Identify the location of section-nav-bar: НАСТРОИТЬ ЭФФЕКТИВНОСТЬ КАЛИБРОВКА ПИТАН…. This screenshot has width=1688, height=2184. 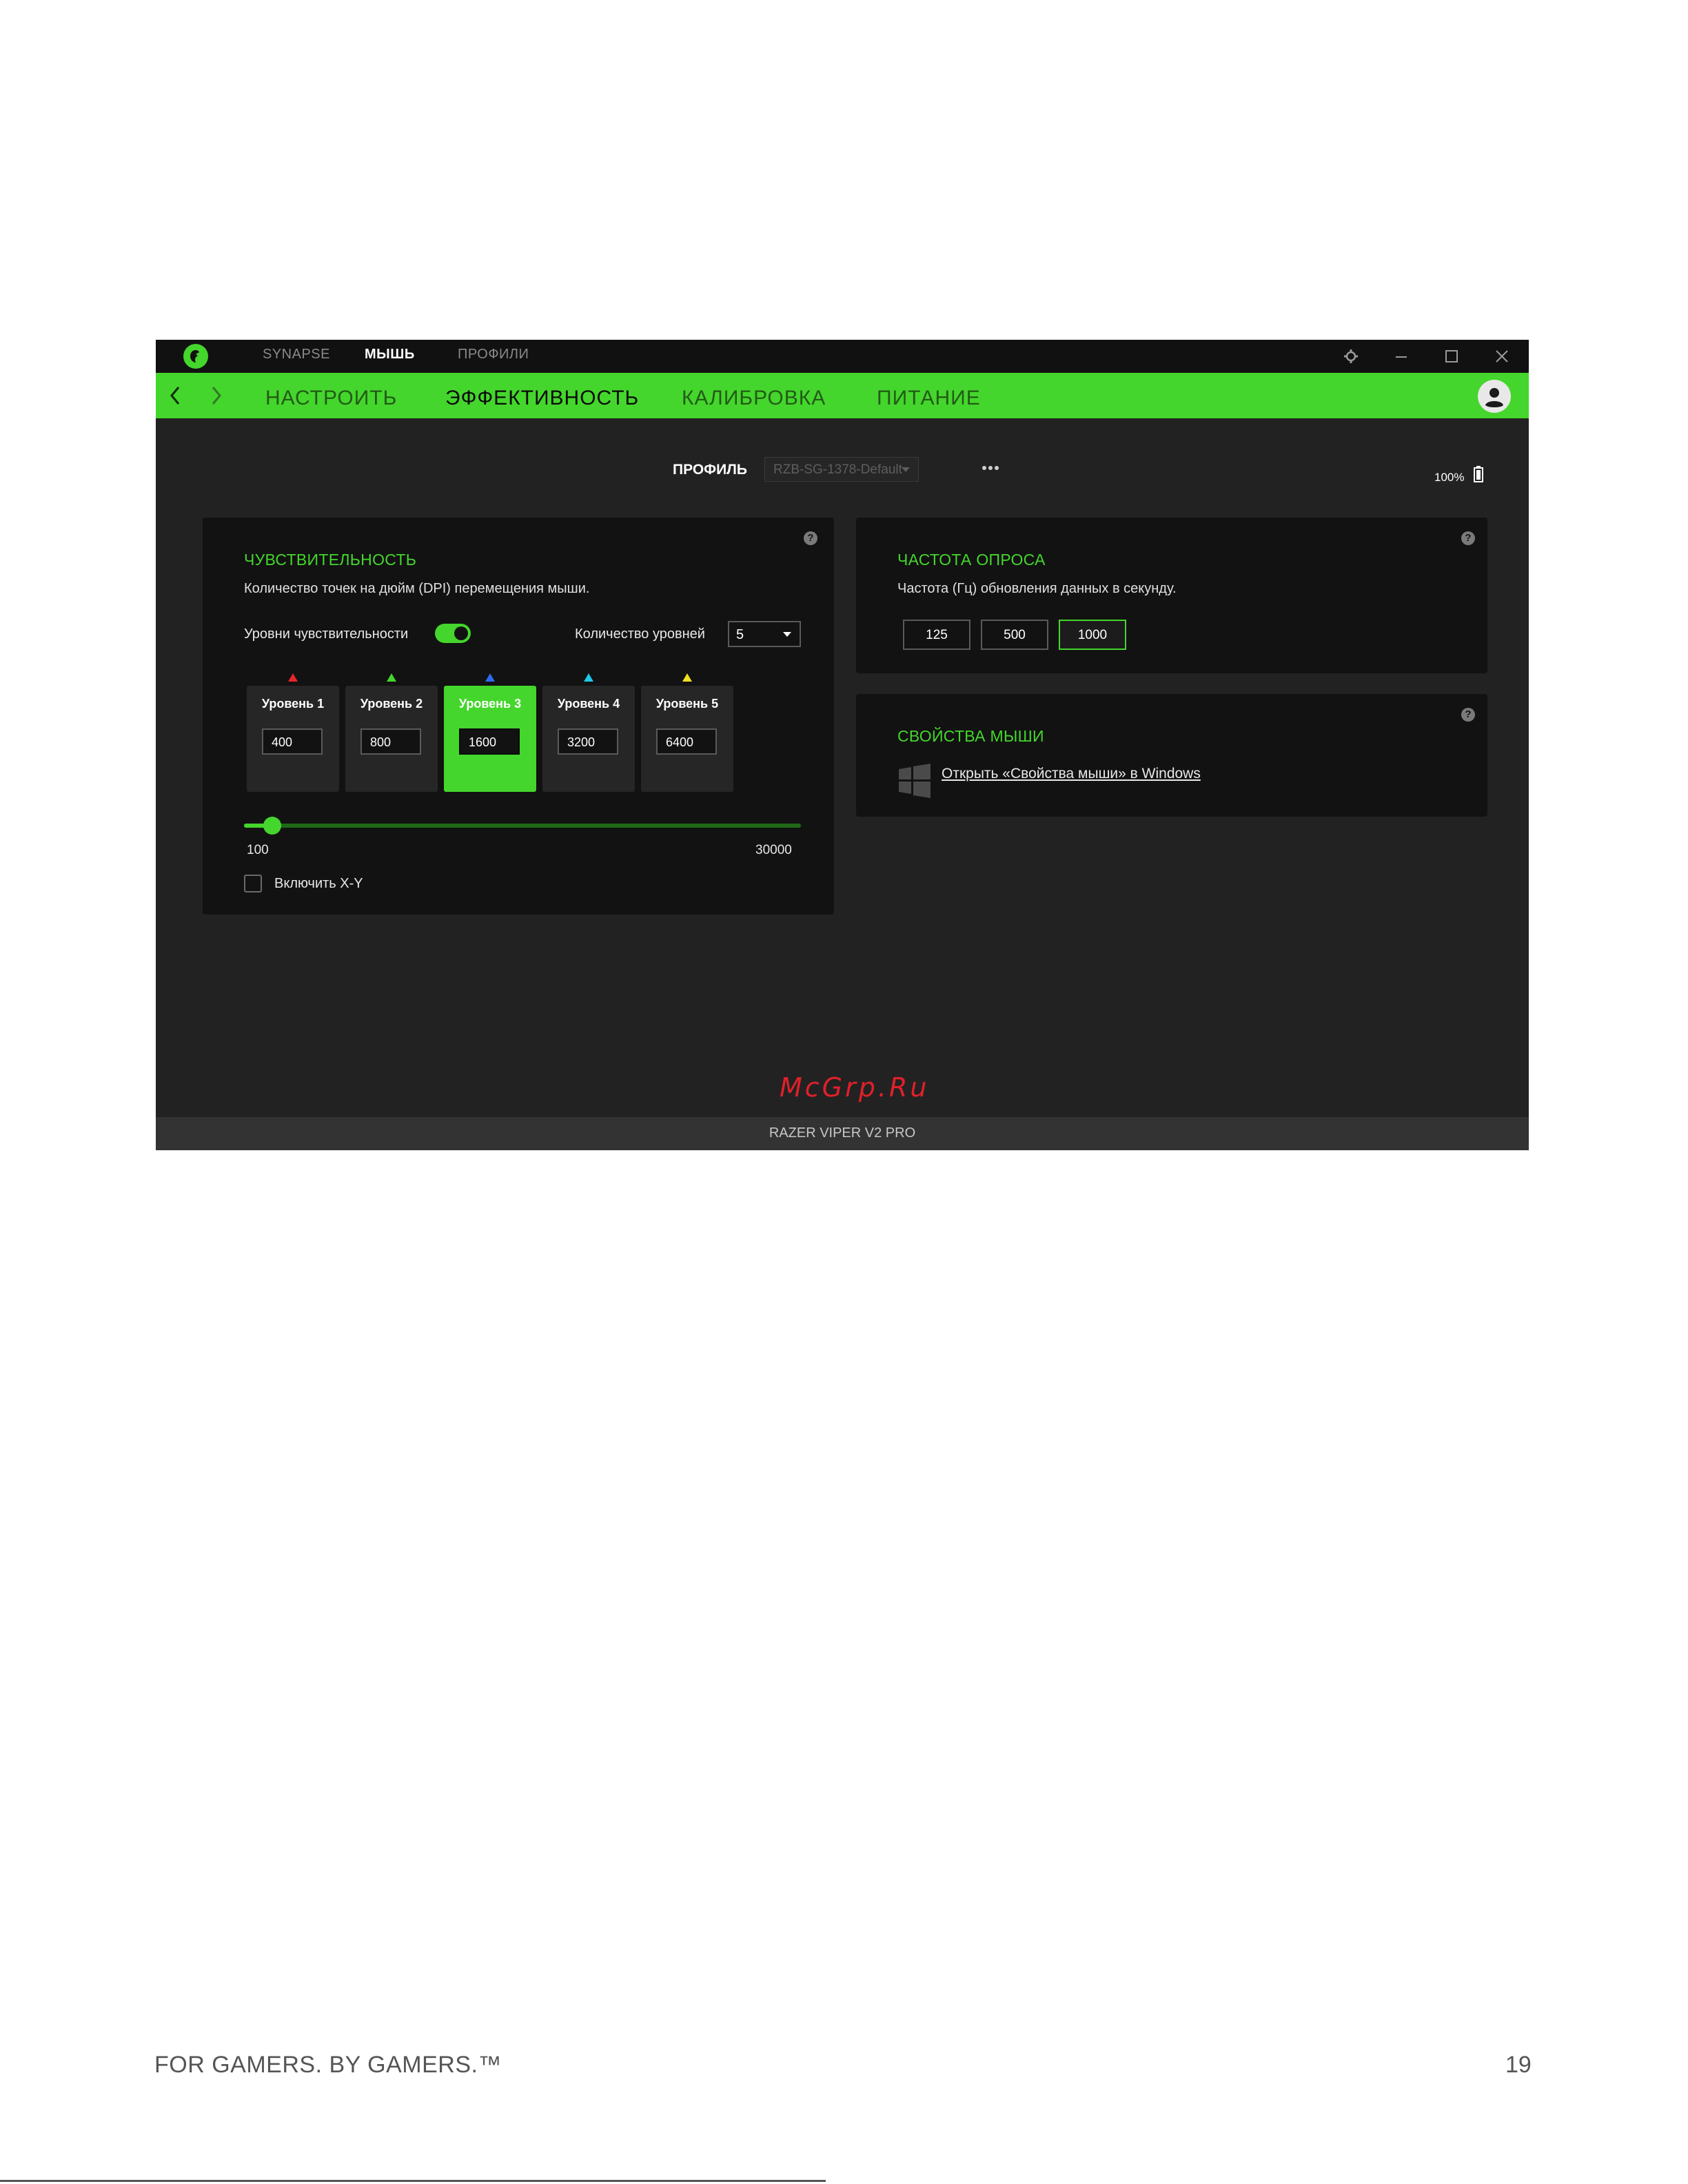
(842, 396).